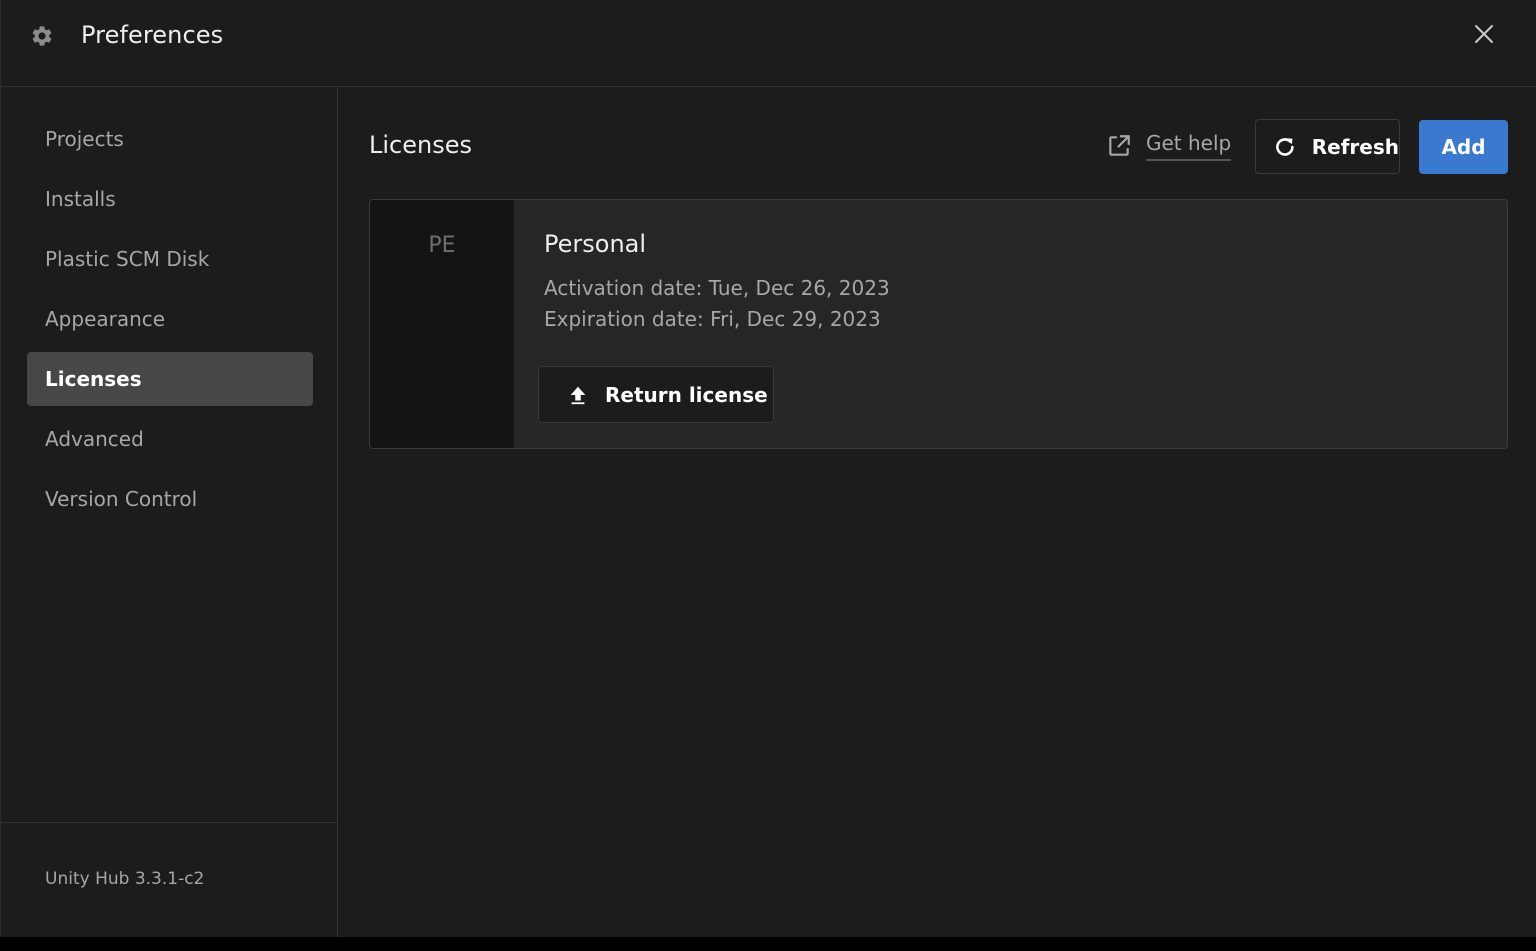  Describe the element at coordinates (170, 379) in the screenshot. I see `sidebar-item-licenses: Licenses` at that location.